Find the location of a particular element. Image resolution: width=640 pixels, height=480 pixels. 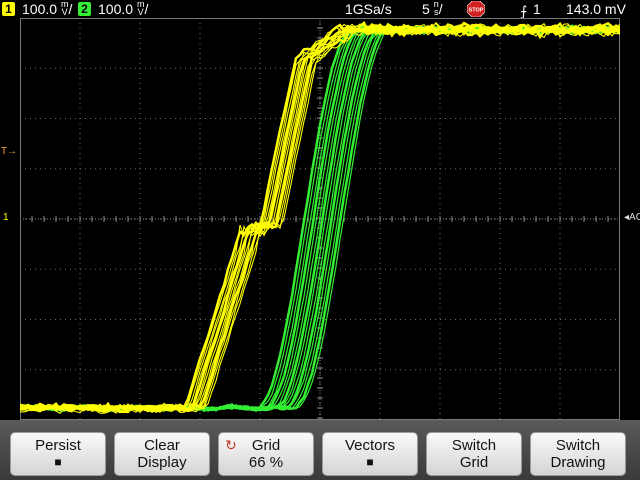

stop-label: STOP is located at coordinates (476, 11).